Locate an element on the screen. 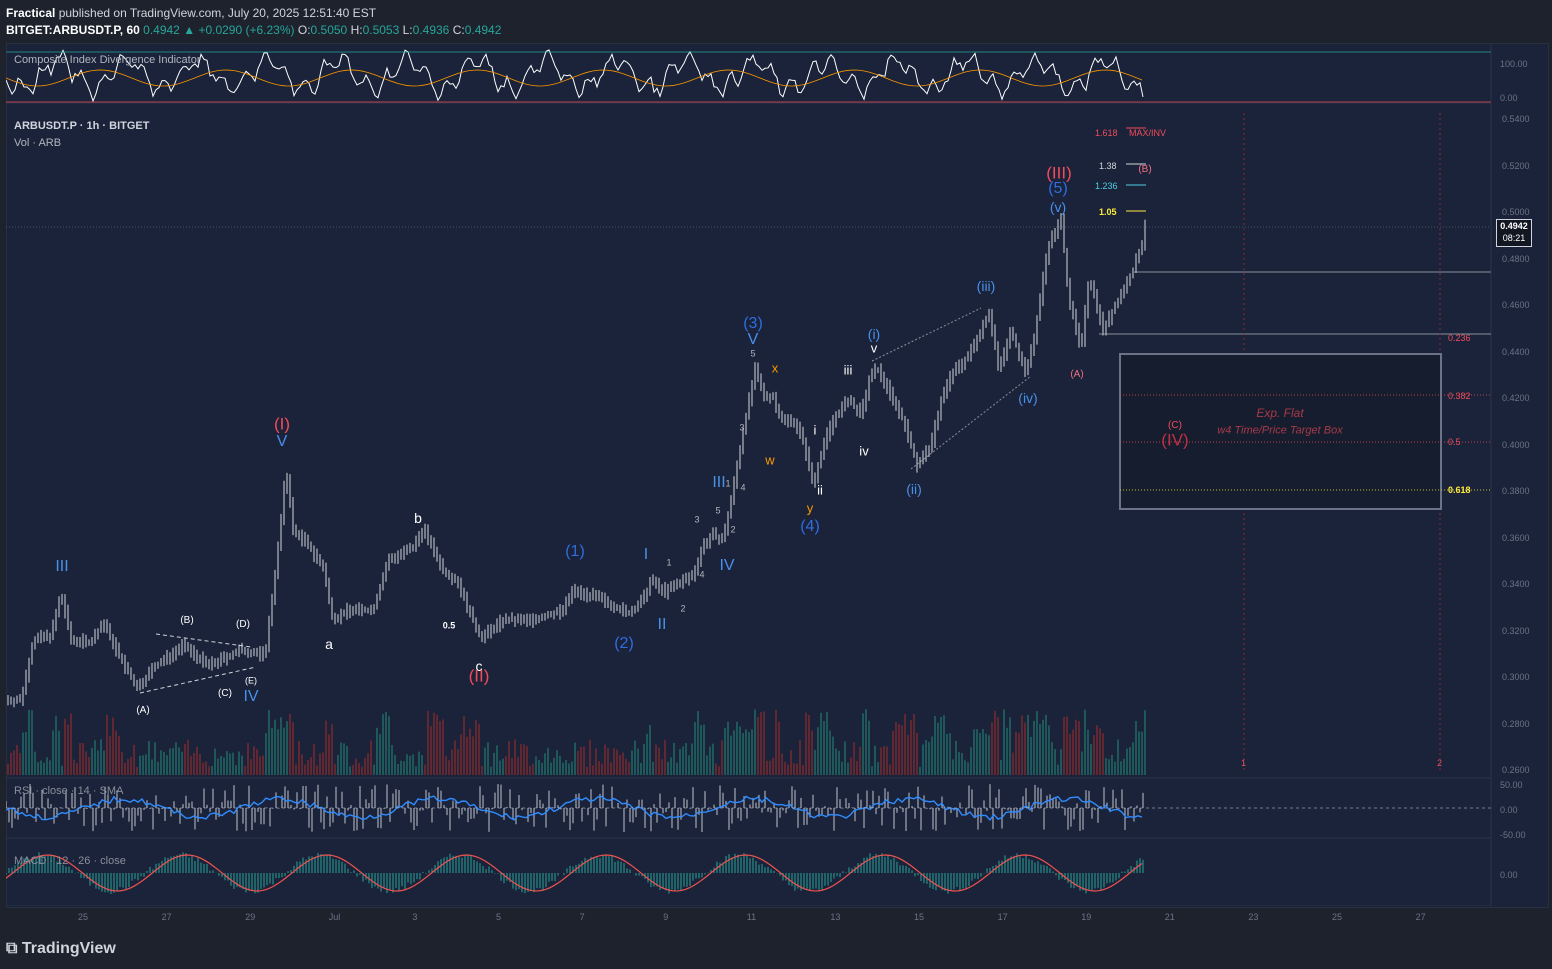  wave-label: (v) is located at coordinates (1058, 207).